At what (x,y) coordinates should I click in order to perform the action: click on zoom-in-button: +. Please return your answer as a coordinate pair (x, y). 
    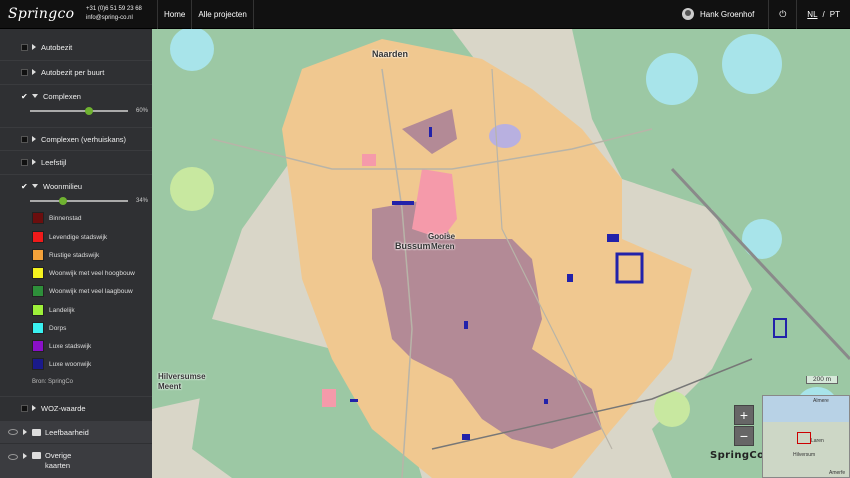
    Looking at the image, I should click on (744, 415).